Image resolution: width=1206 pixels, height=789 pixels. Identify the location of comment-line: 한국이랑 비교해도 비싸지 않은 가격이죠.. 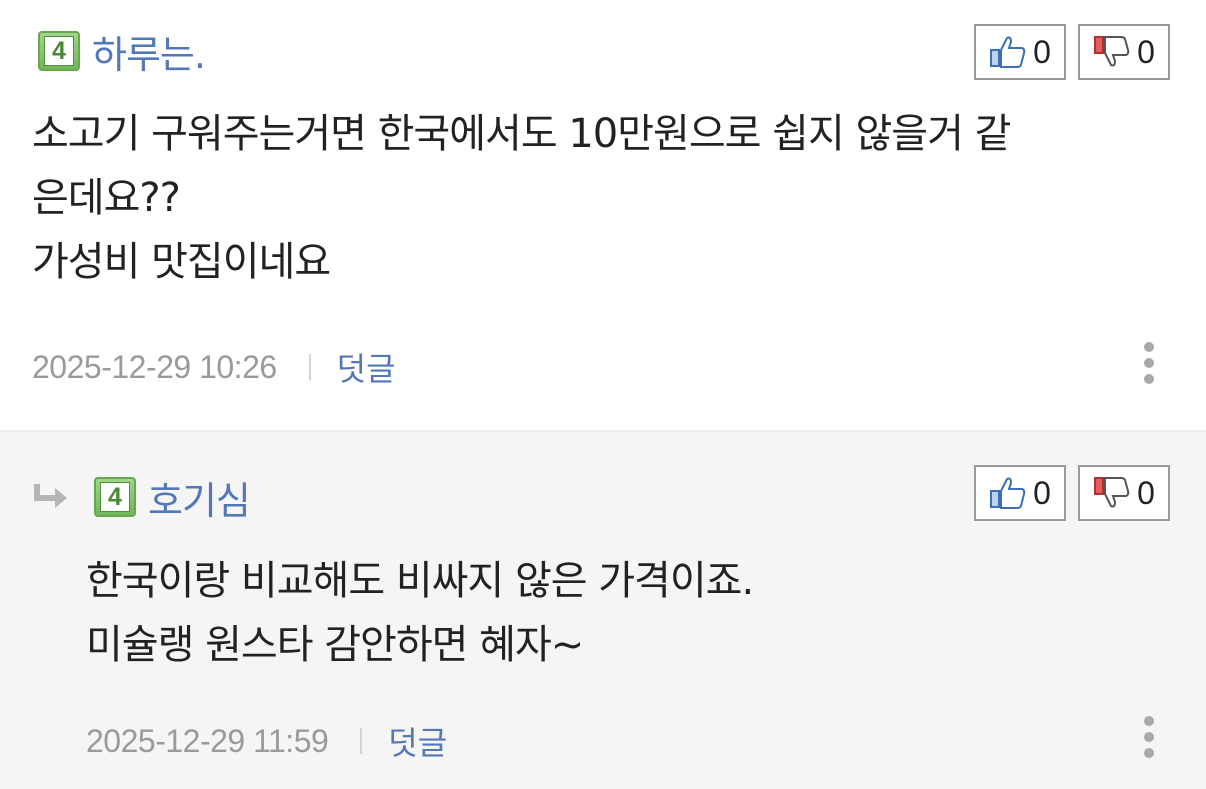
(420, 581).